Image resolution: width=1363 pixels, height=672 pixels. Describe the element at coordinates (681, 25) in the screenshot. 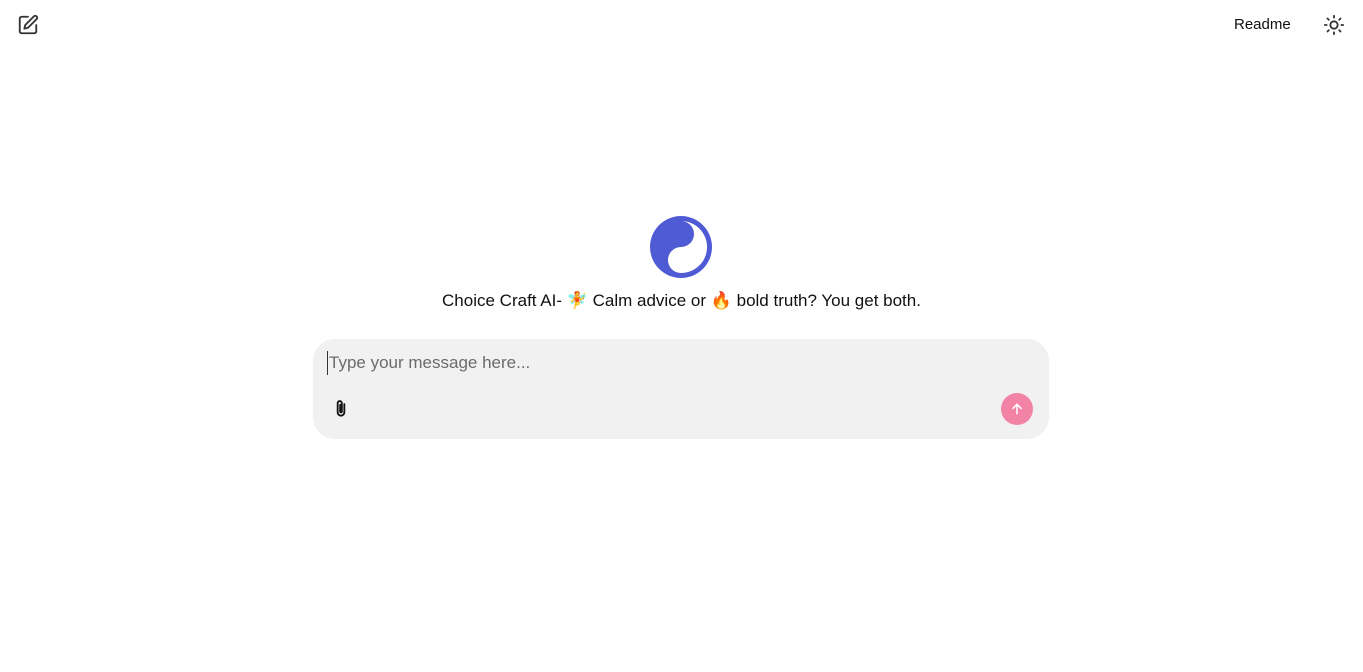

I see `top-bar: Readme` at that location.